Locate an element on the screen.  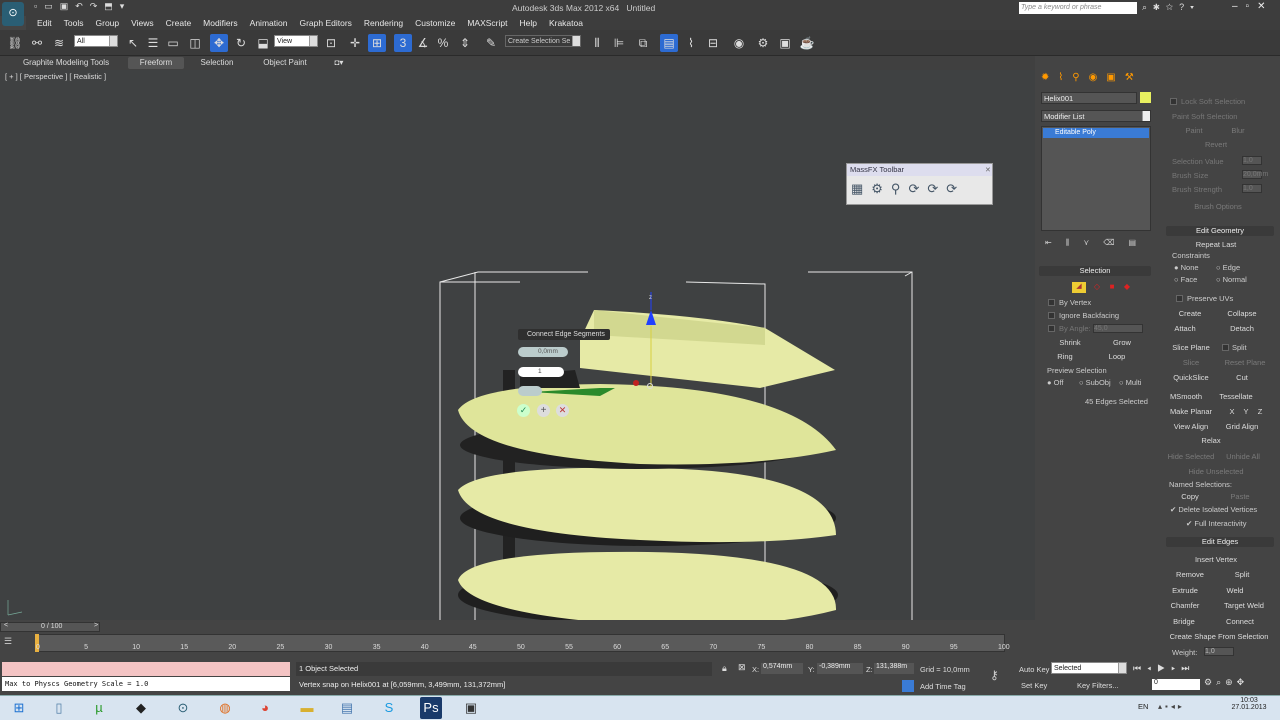
by-vertex-checkbox is located at coordinates (1051, 302).